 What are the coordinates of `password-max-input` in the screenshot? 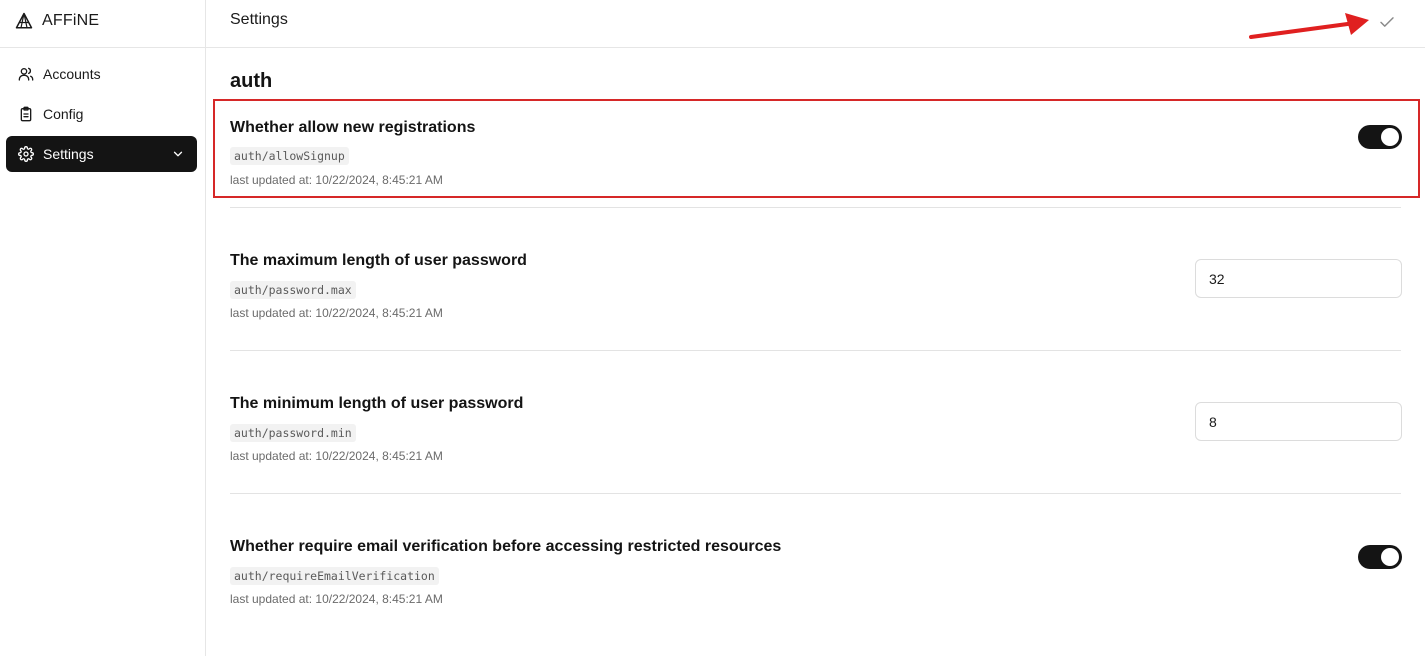 It's located at (1298, 278).